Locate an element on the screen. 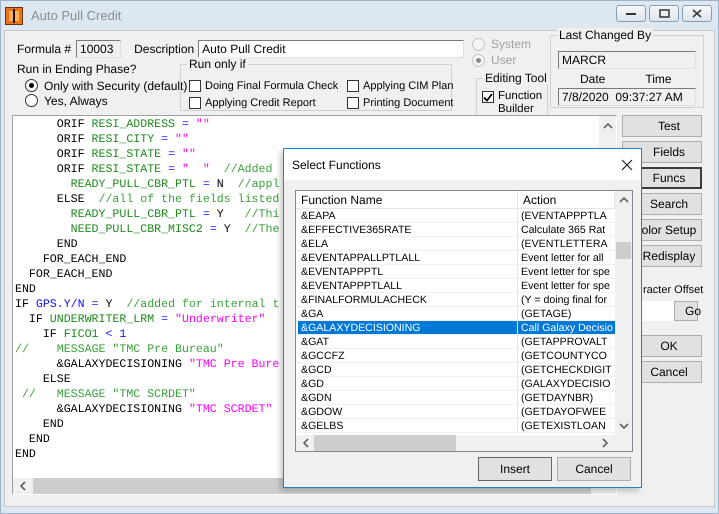 Image resolution: width=719 pixels, height=514 pixels. app-icon is located at coordinates (14, 15).